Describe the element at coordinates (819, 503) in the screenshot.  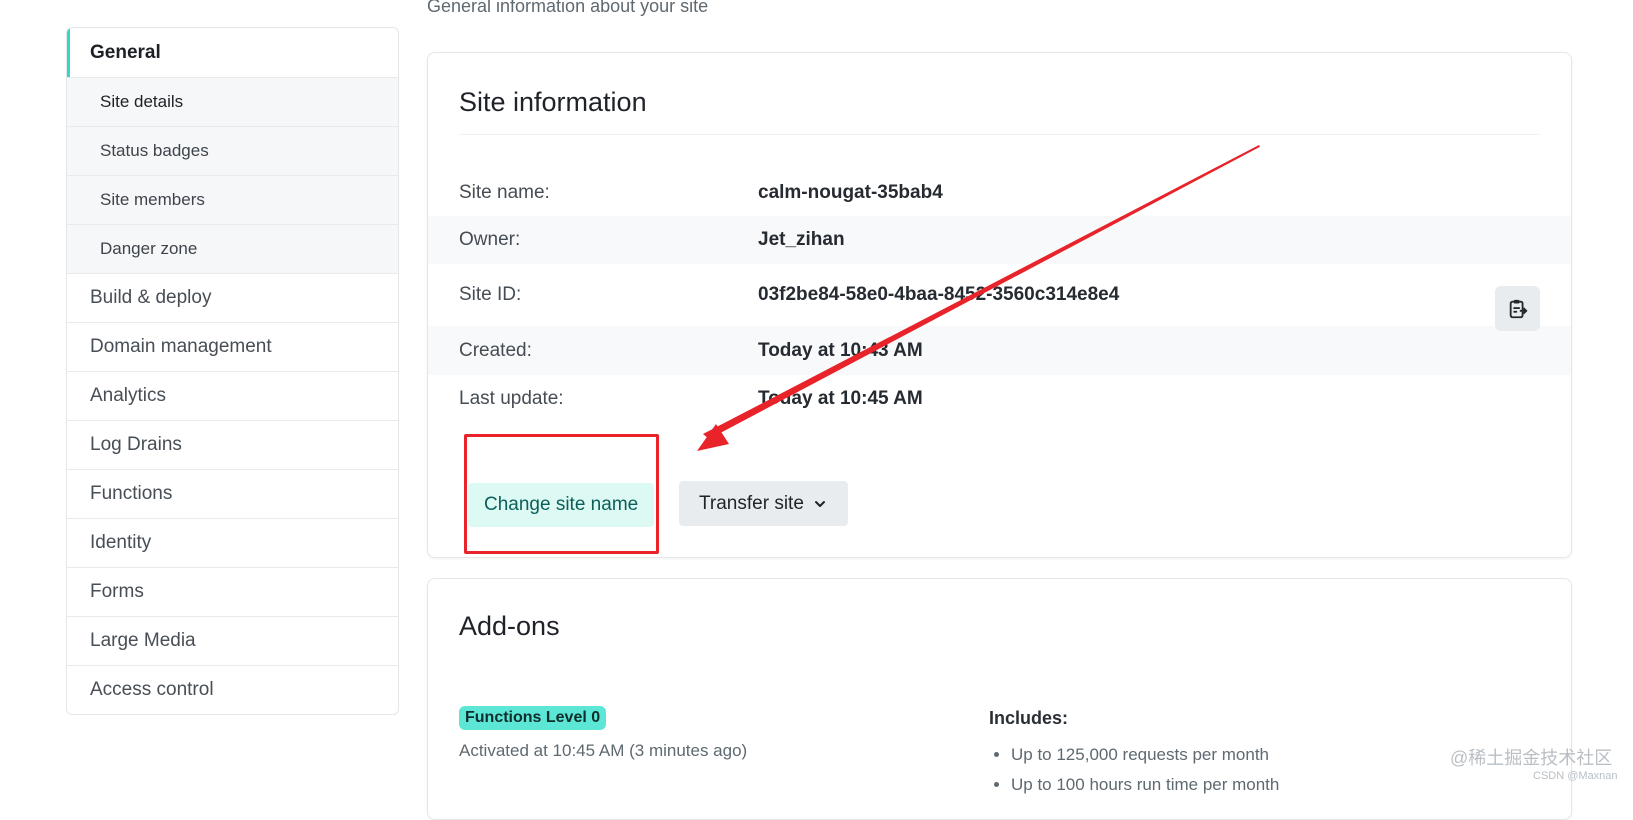
I see `chevron-down-icon` at that location.